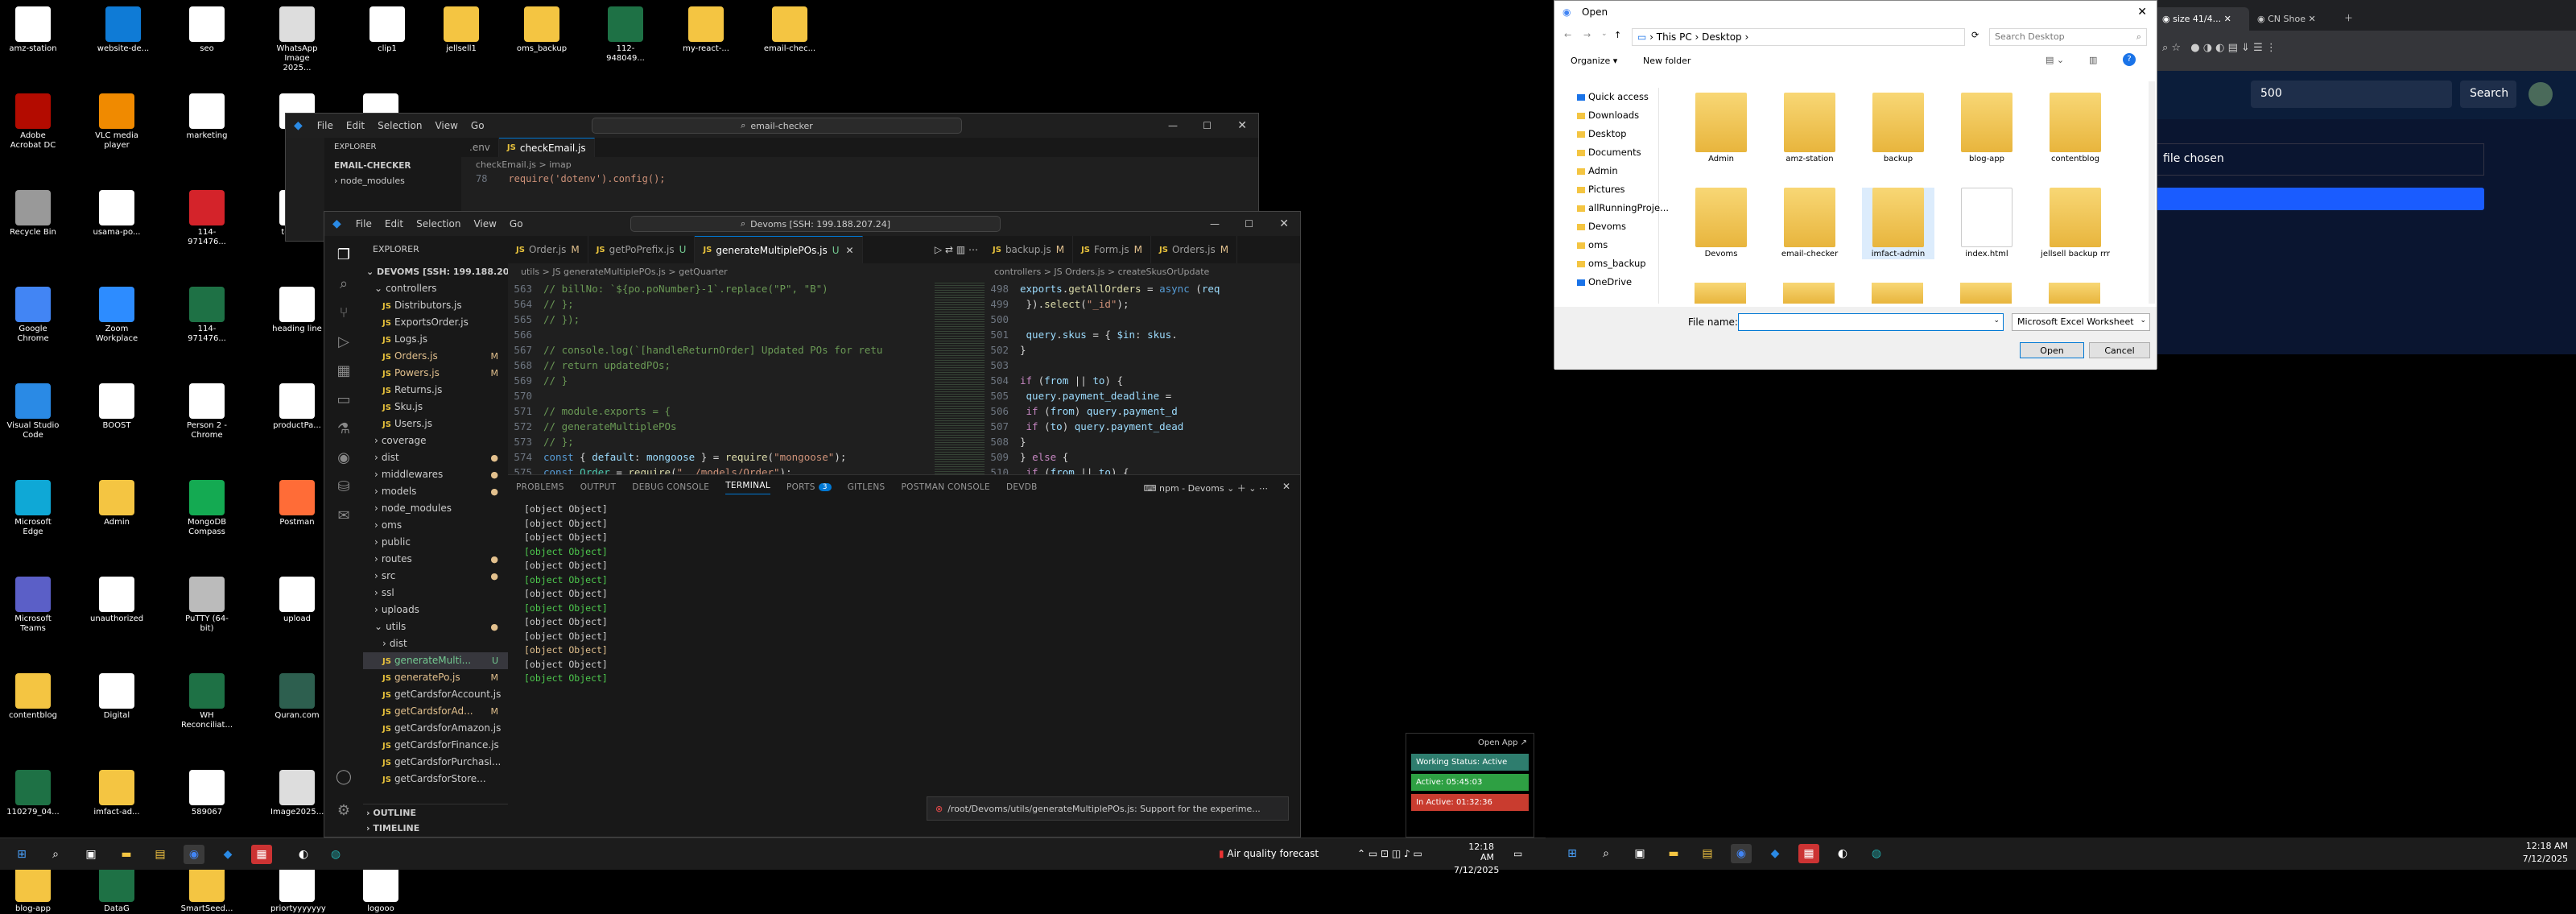  I want to click on nav-item: Desktop, so click(1610, 134).